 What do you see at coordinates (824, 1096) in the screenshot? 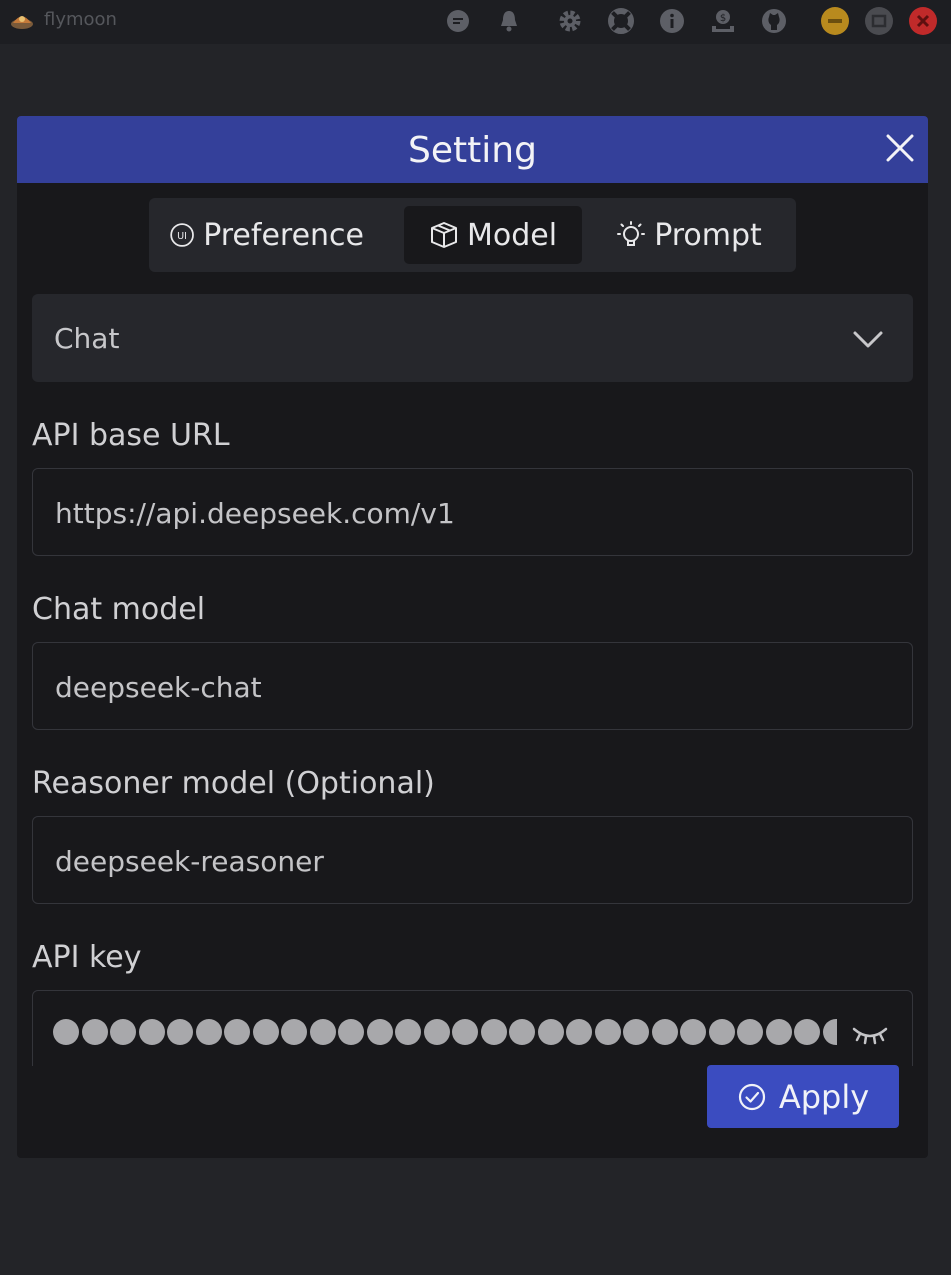
I see `apply-button-label: Apply` at bounding box center [824, 1096].